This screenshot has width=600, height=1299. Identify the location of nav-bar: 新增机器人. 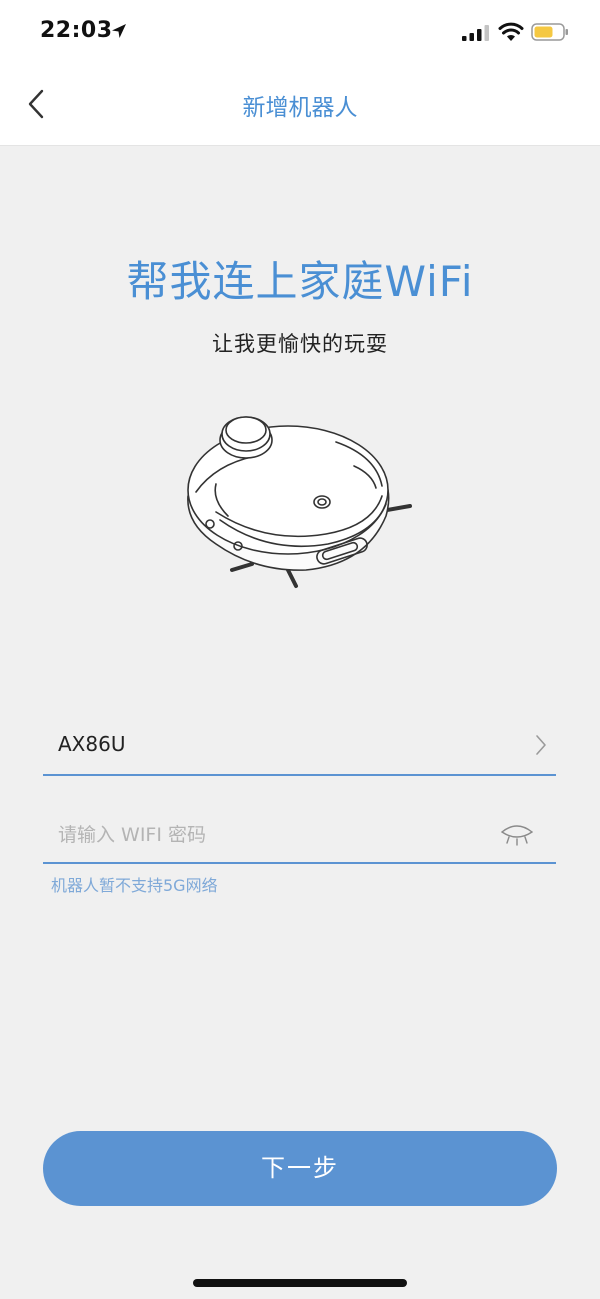
(300, 105).